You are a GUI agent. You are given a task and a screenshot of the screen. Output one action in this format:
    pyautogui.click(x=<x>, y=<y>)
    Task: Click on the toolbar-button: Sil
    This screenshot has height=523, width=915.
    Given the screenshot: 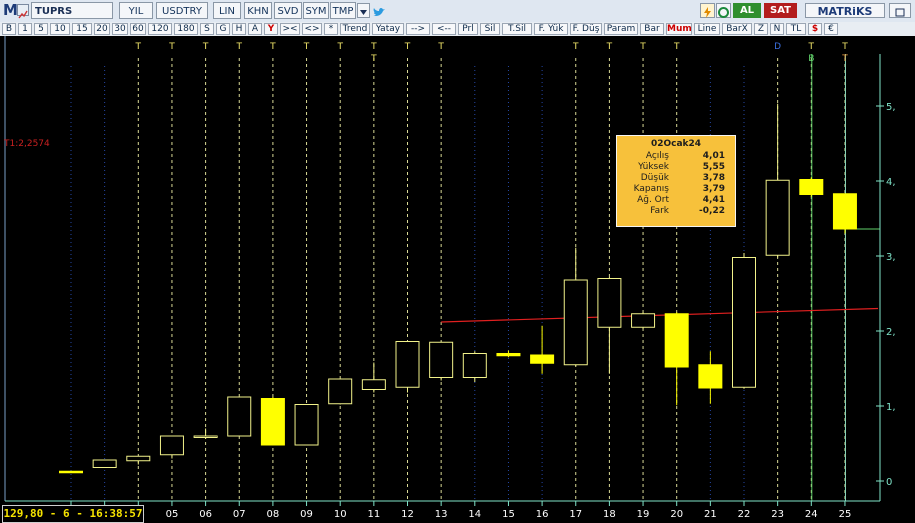 What is the action you would take?
    pyautogui.click(x=490, y=29)
    